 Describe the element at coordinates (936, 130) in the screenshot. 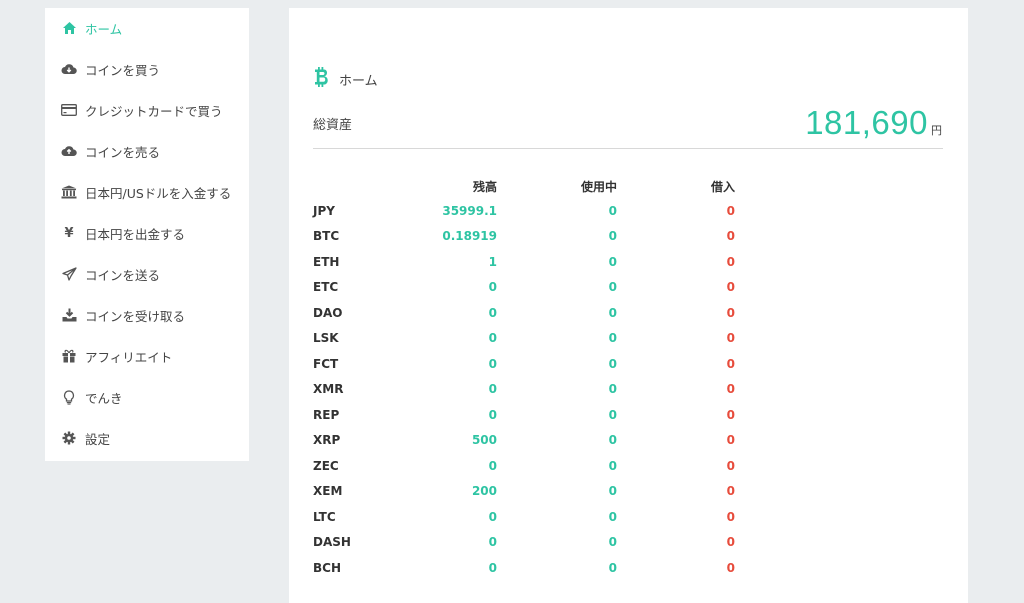

I see `total-assets-unit: 円` at that location.